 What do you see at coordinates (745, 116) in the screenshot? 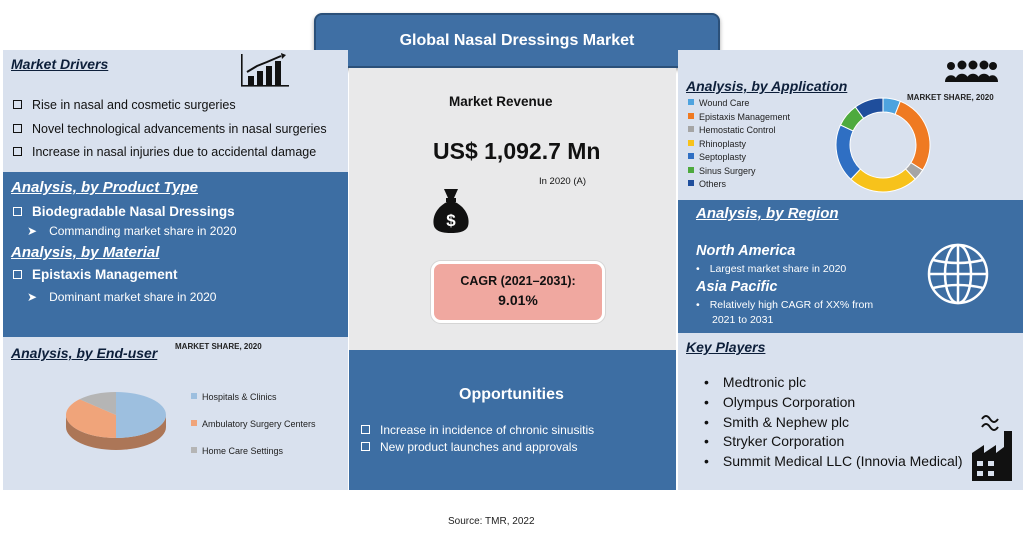
I see `legend-label: Epistaxis Management` at bounding box center [745, 116].